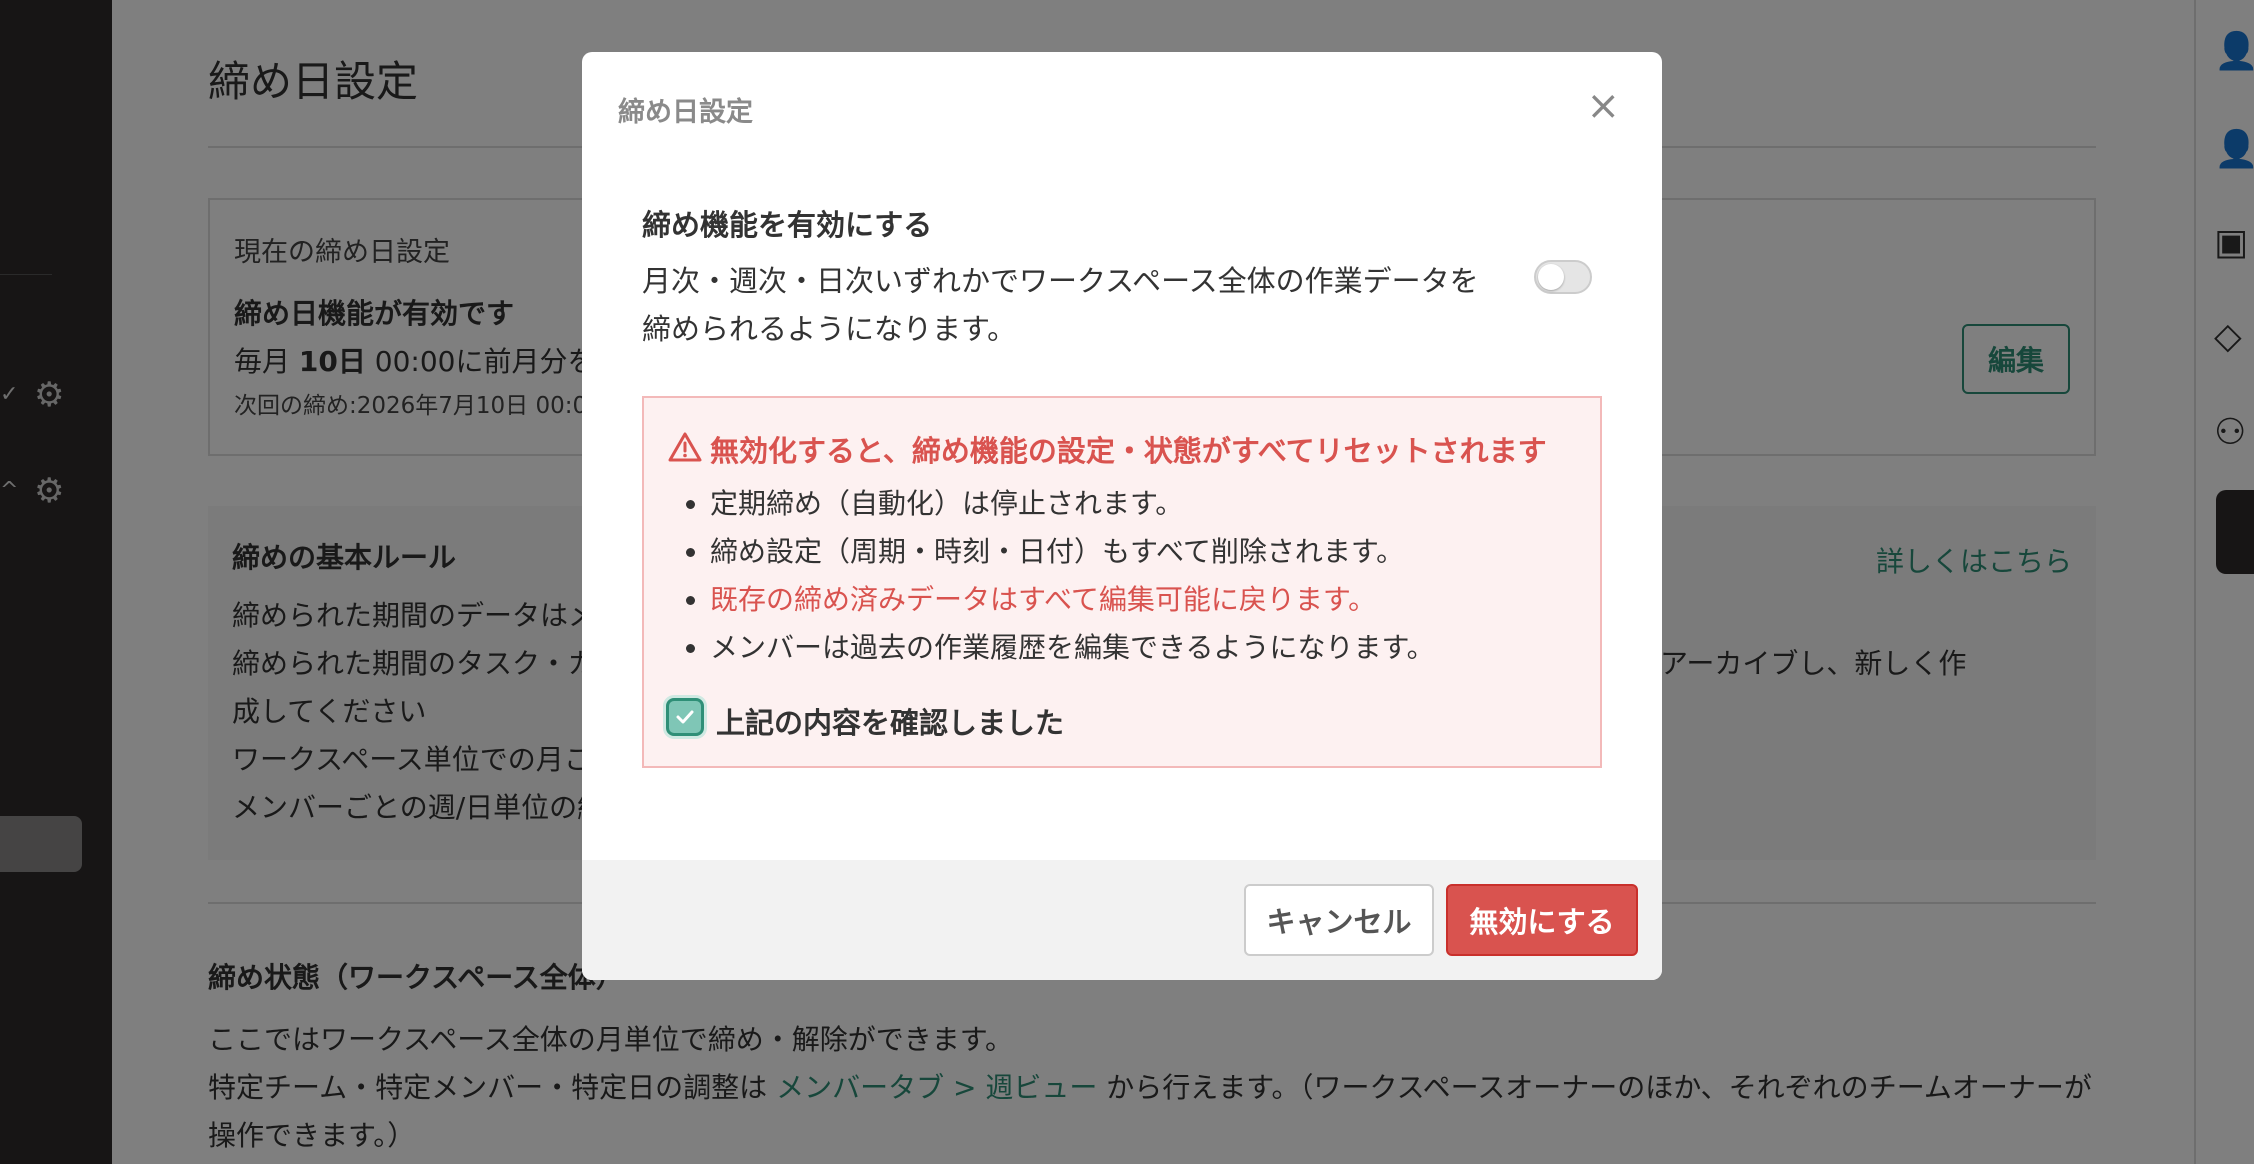  What do you see at coordinates (890, 721) in the screenshot?
I see `confirm-checkbox-label: 上記の内容を確認しました` at bounding box center [890, 721].